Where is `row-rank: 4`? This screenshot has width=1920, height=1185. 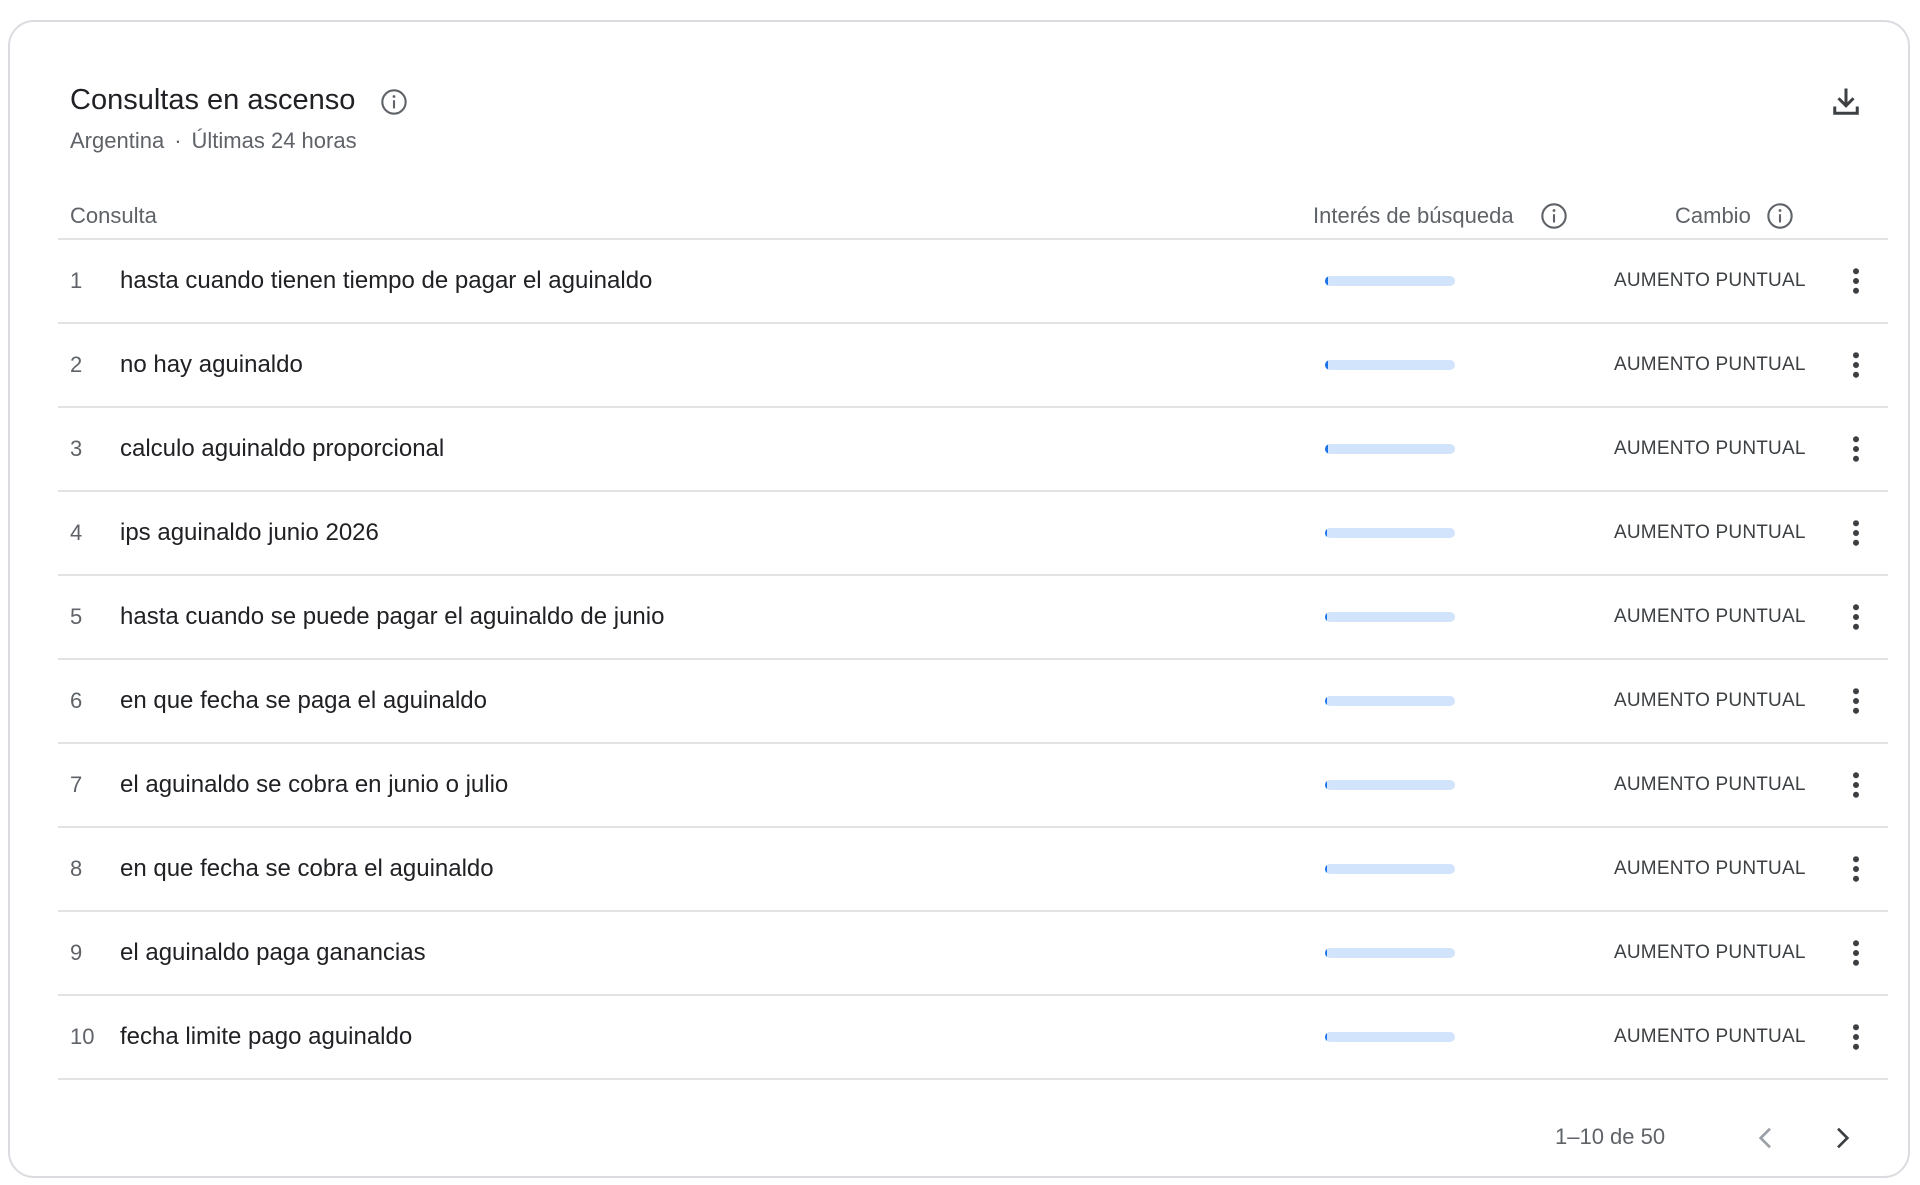 row-rank: 4 is located at coordinates (76, 532).